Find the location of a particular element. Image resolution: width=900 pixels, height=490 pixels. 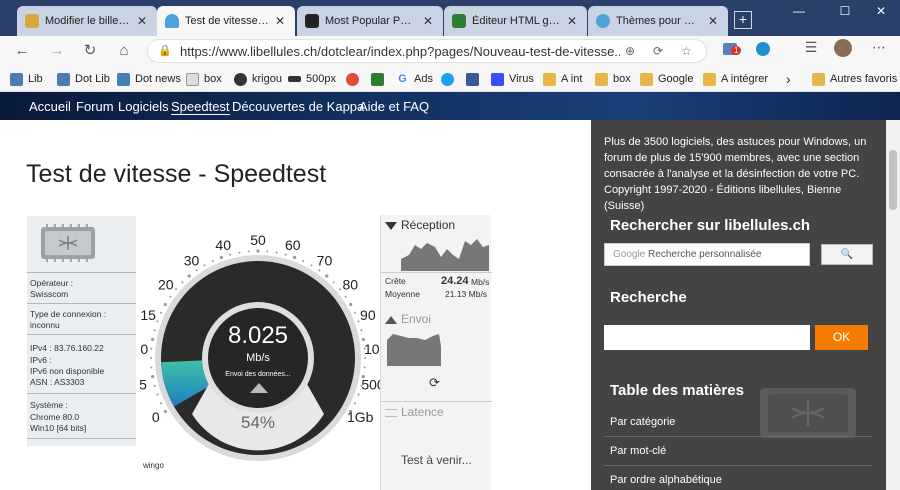

bookmark-item: Virus is located at coordinates (512, 79).